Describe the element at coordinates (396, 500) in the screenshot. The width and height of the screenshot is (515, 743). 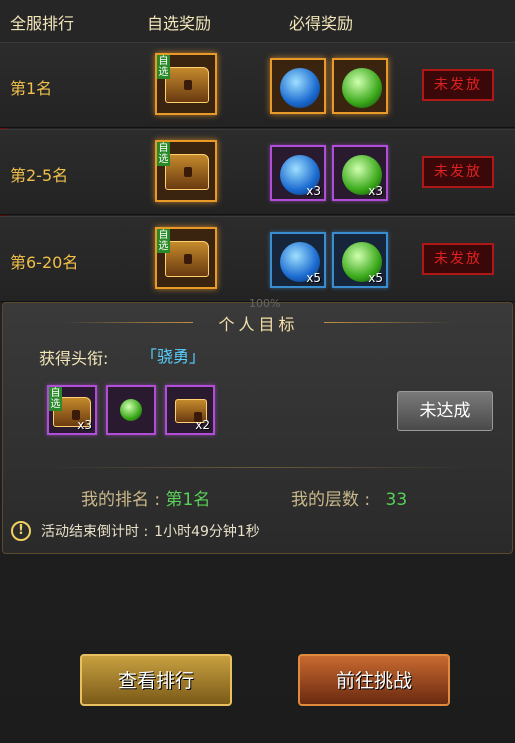
I see `my-floor-value: 33` at that location.